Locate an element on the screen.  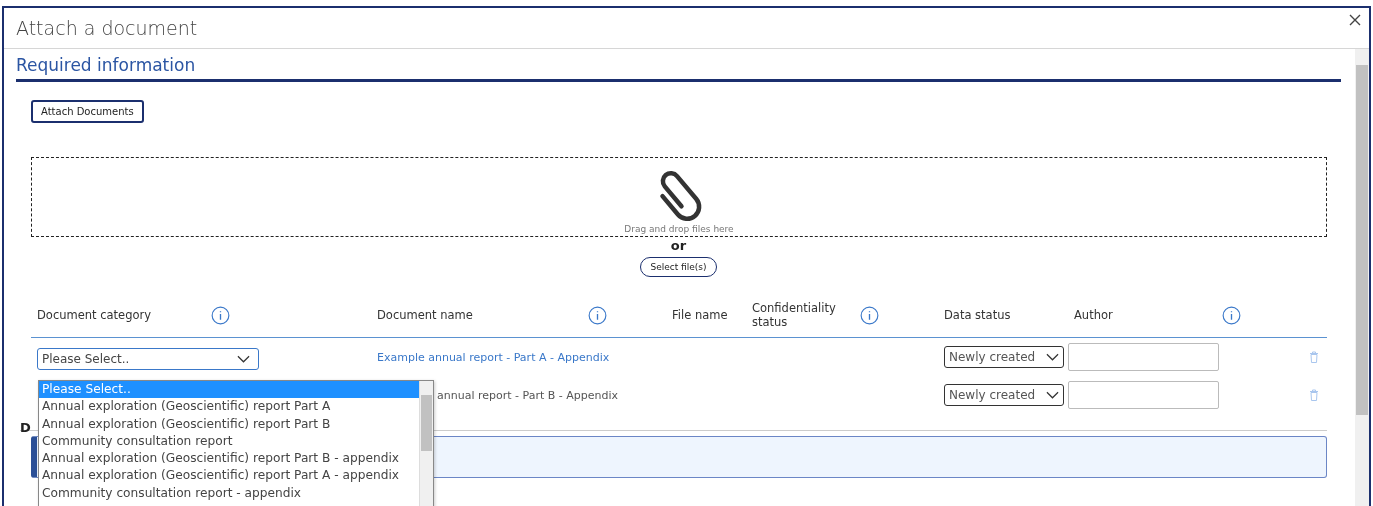
drop-zone: Drag and drop files here is located at coordinates (679, 197).